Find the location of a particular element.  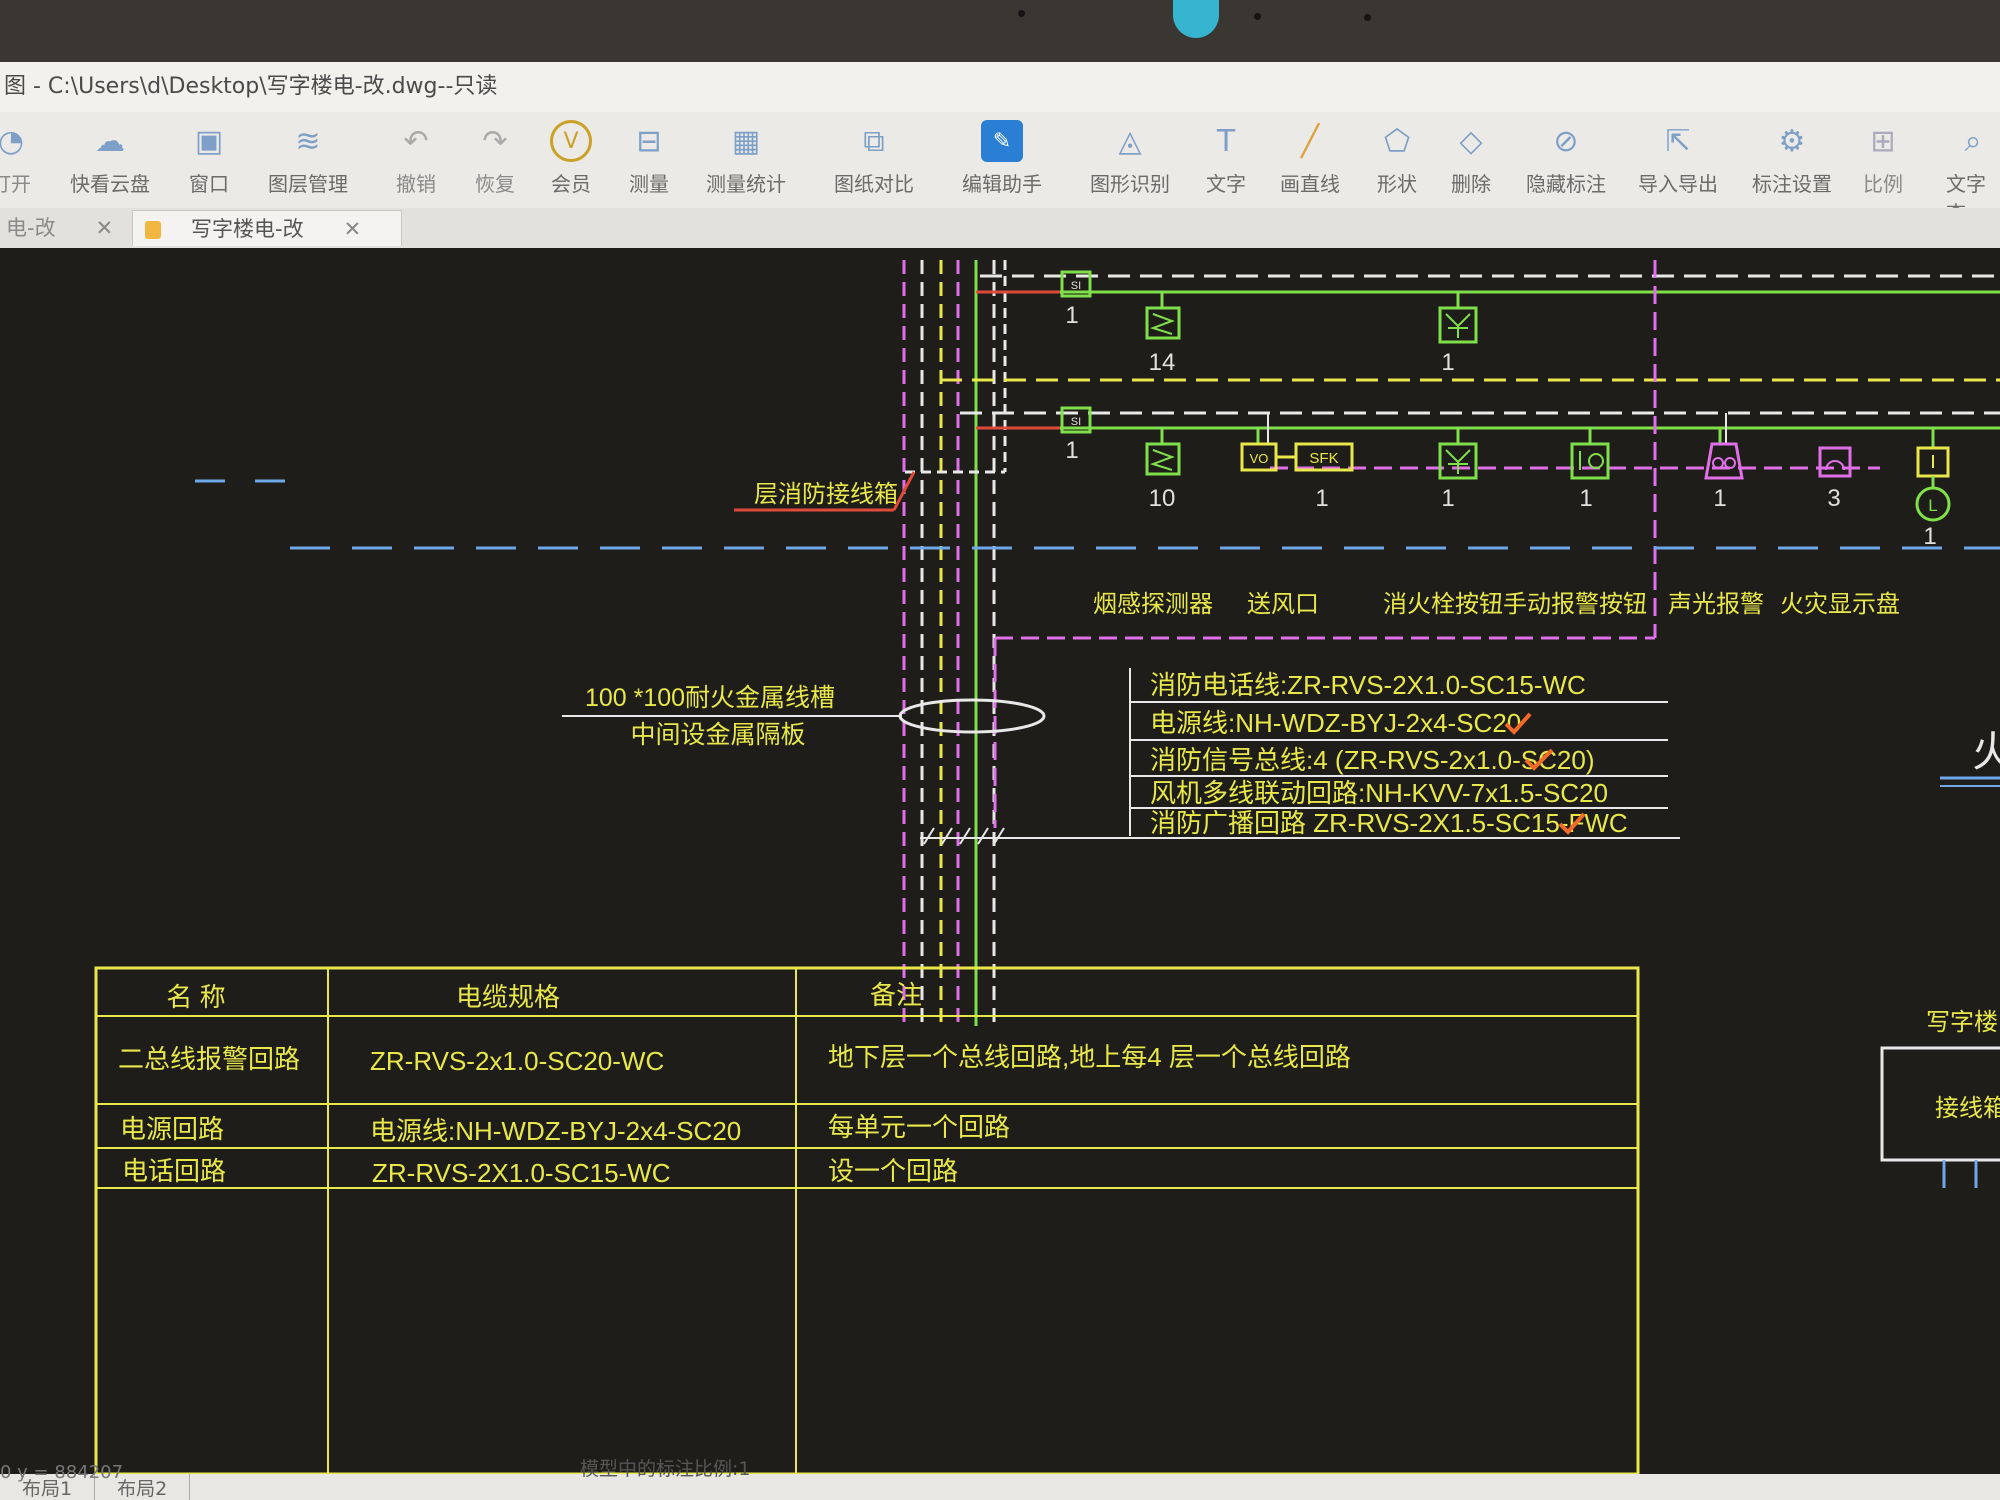

compare-icon: ⧉ is located at coordinates (874, 141).